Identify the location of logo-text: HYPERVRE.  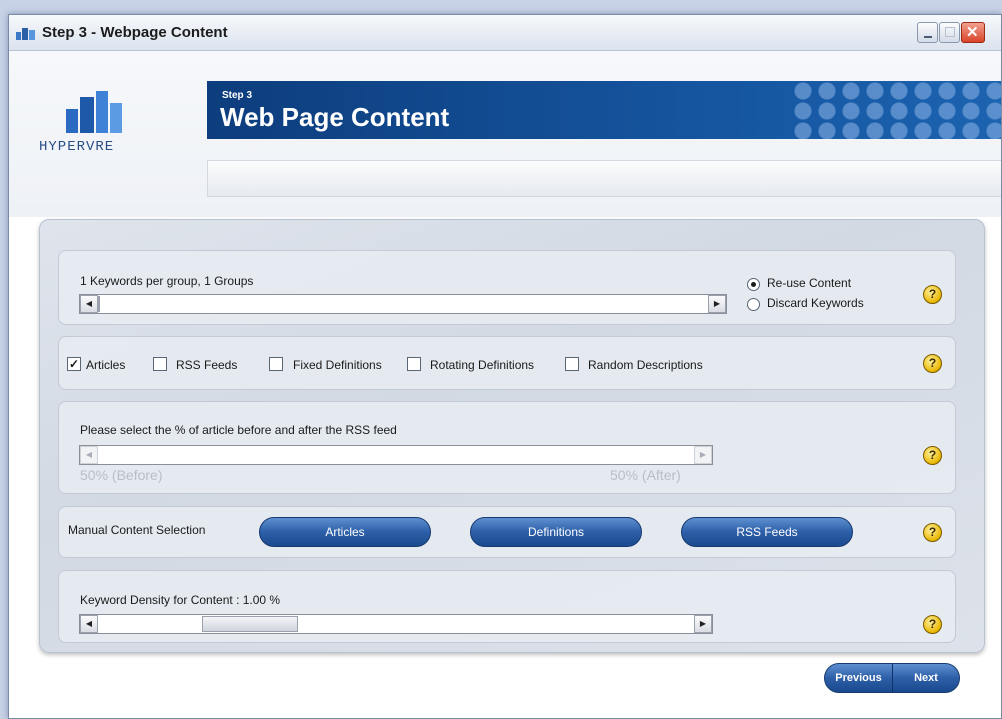
(77, 147).